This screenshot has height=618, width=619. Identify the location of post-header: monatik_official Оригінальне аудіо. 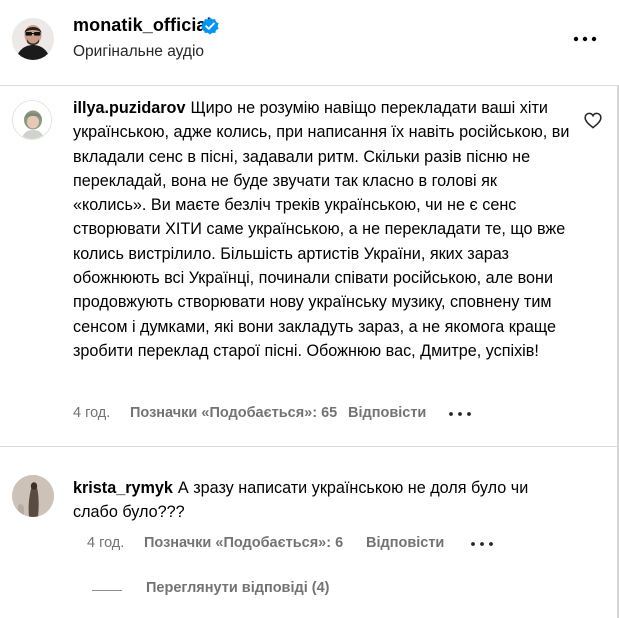
(309, 43).